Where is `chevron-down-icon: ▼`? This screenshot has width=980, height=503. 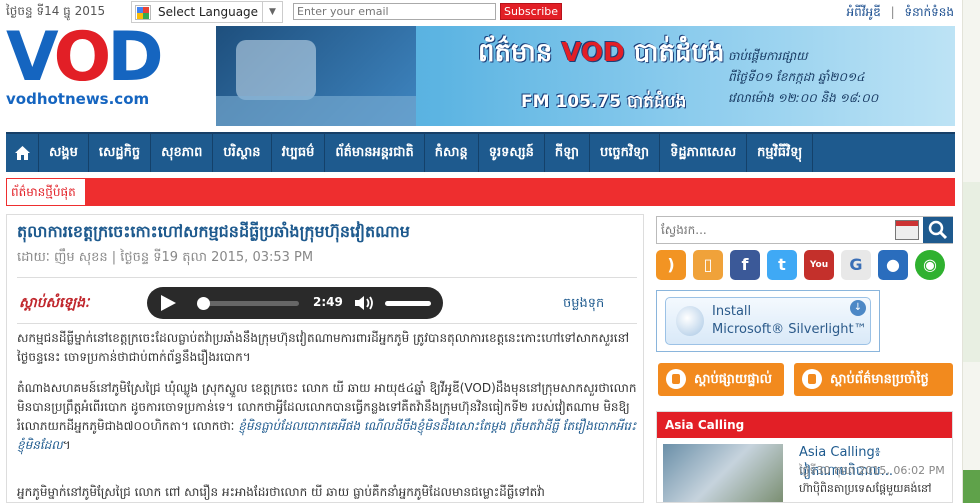 chevron-down-icon: ▼ is located at coordinates (272, 12).